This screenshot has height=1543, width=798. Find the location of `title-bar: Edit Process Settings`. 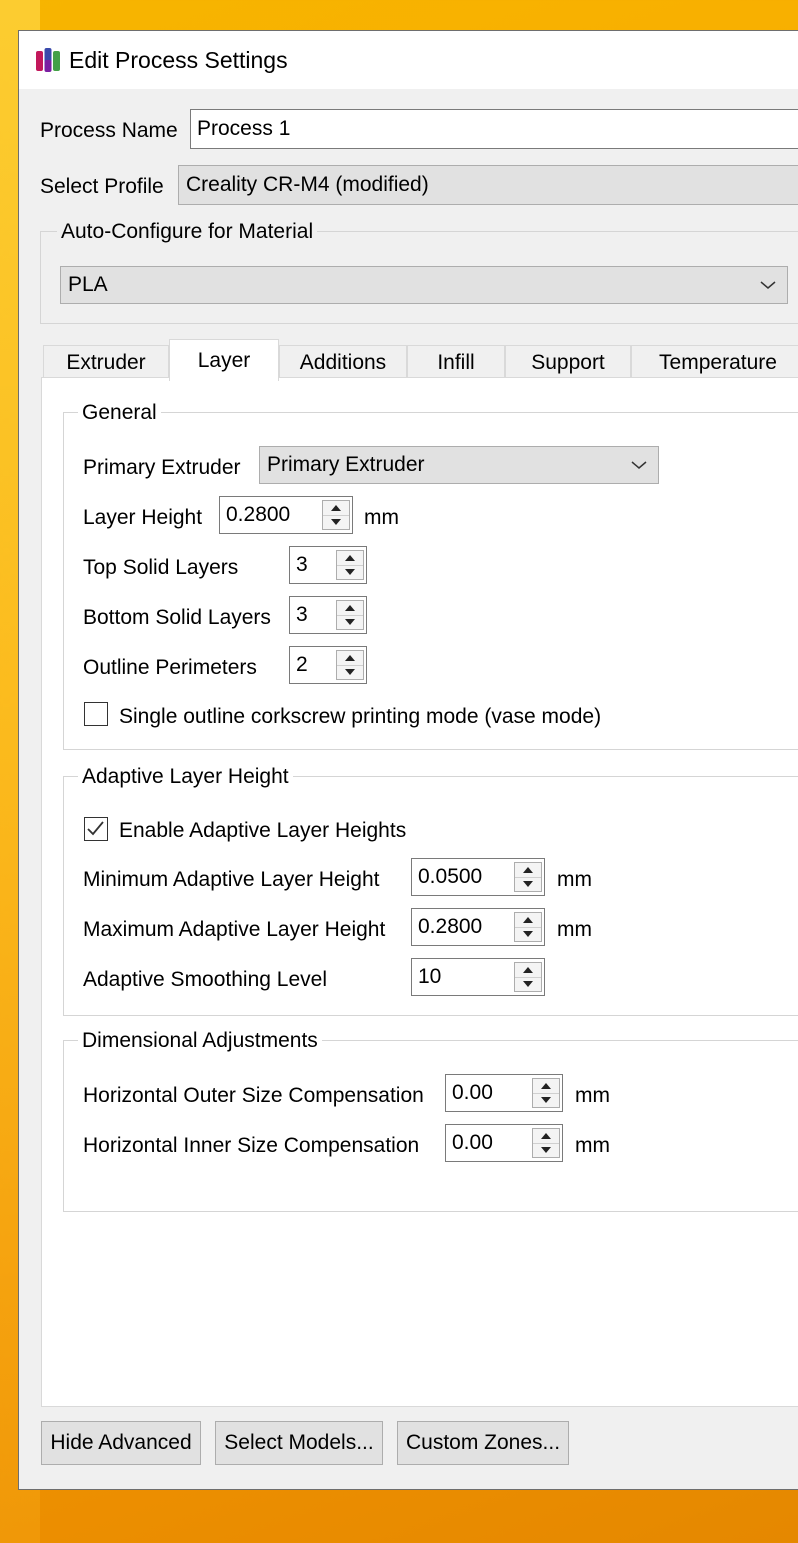

title-bar: Edit Process Settings is located at coordinates (408, 60).